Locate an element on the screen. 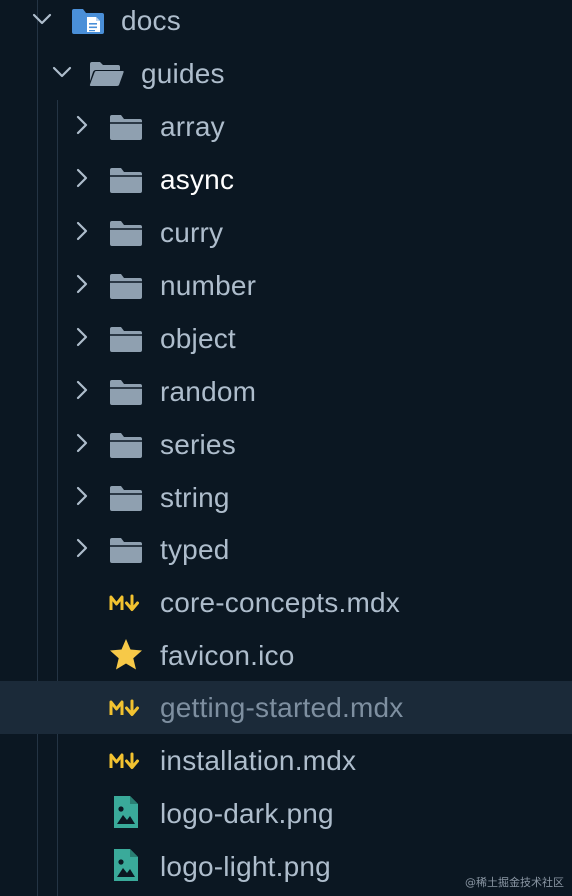 This screenshot has width=572, height=896. docs-folder-icon is located at coordinates (88, 21).